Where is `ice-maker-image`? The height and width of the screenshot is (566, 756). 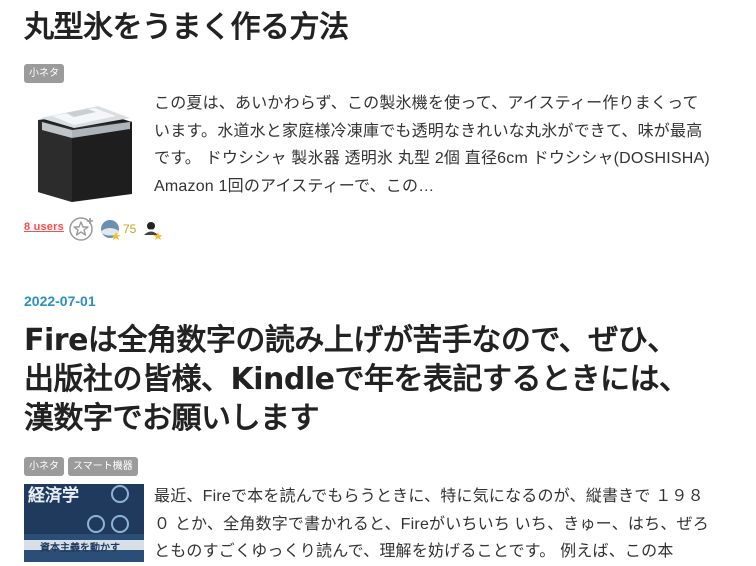
ice-maker-image is located at coordinates (84, 151).